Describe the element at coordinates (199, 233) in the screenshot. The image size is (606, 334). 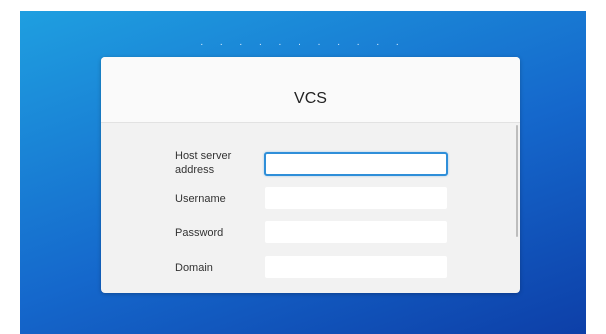
I see `password-label: Password` at that location.